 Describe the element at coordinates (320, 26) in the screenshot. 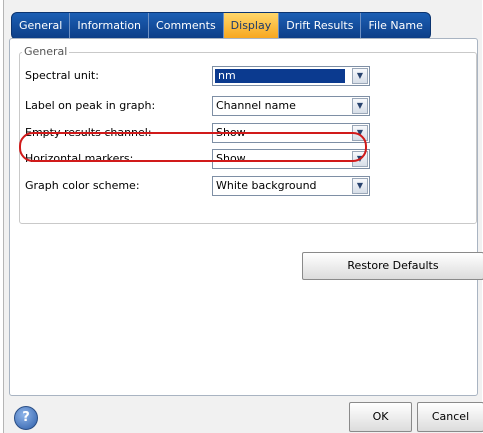

I see `tab-drift-results: Drift Results` at that location.